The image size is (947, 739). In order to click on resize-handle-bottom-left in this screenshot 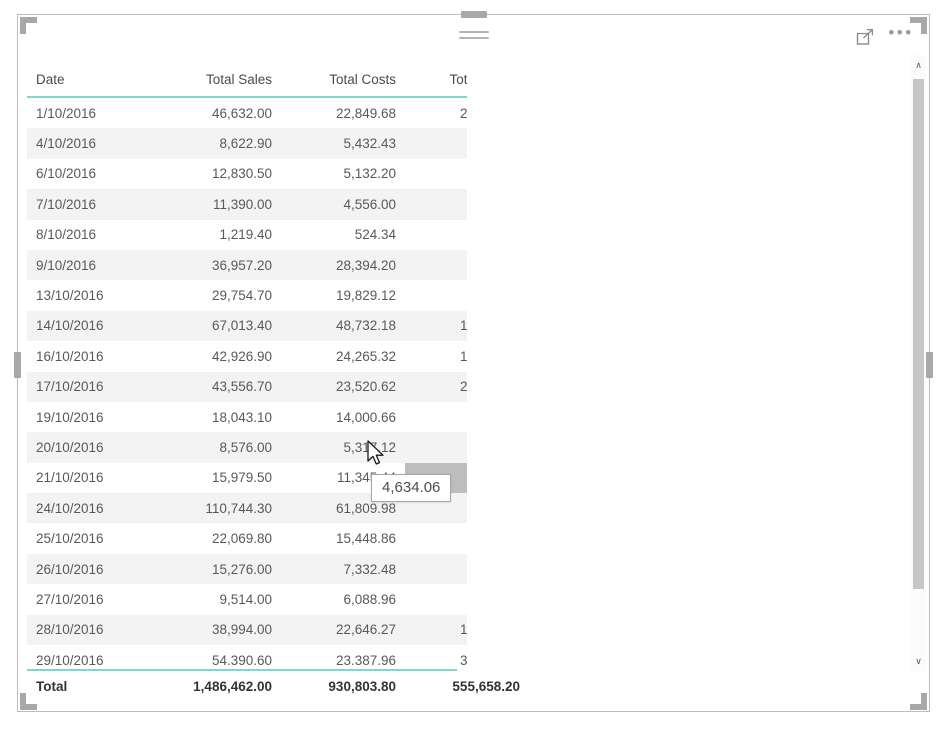, I will do `click(28, 701)`.